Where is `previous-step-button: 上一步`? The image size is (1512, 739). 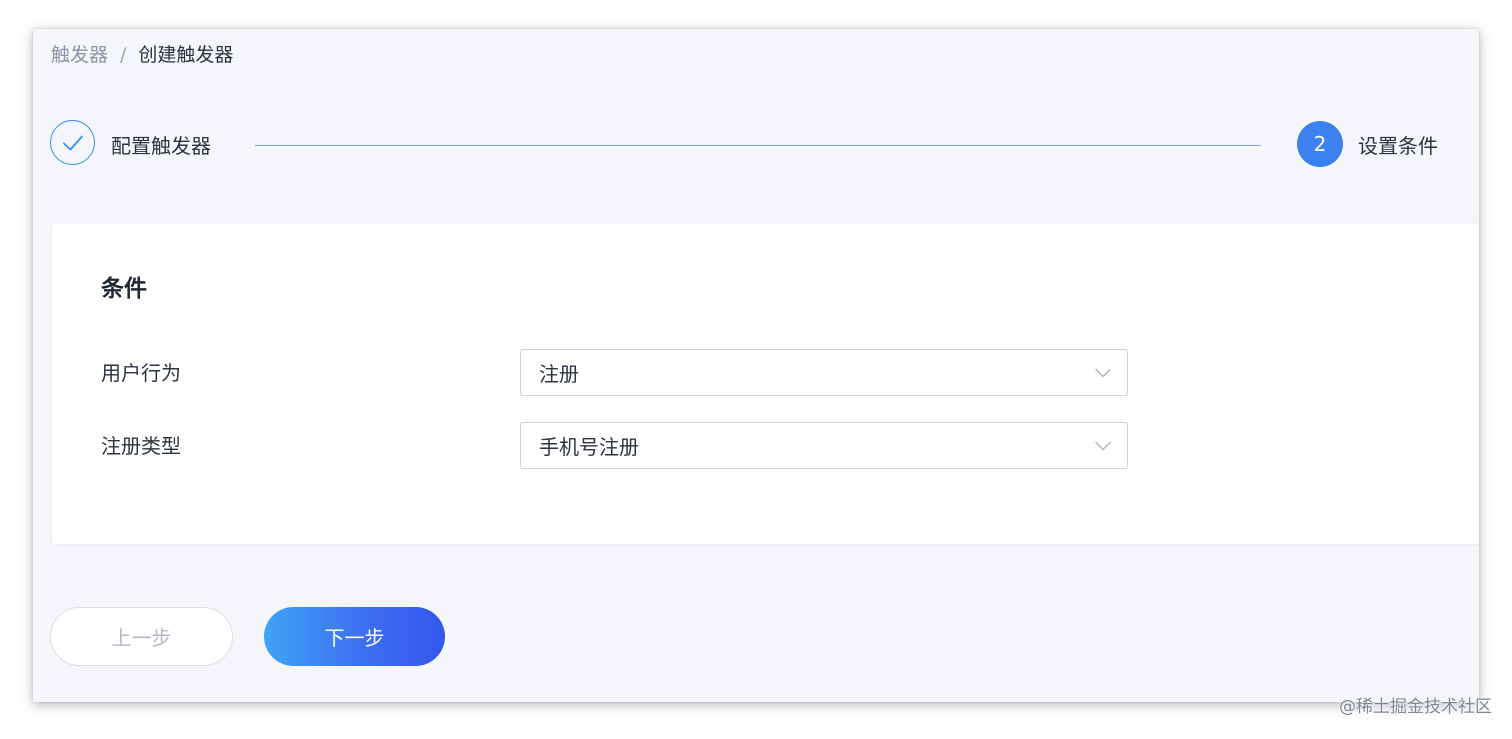 previous-step-button: 上一步 is located at coordinates (141, 636).